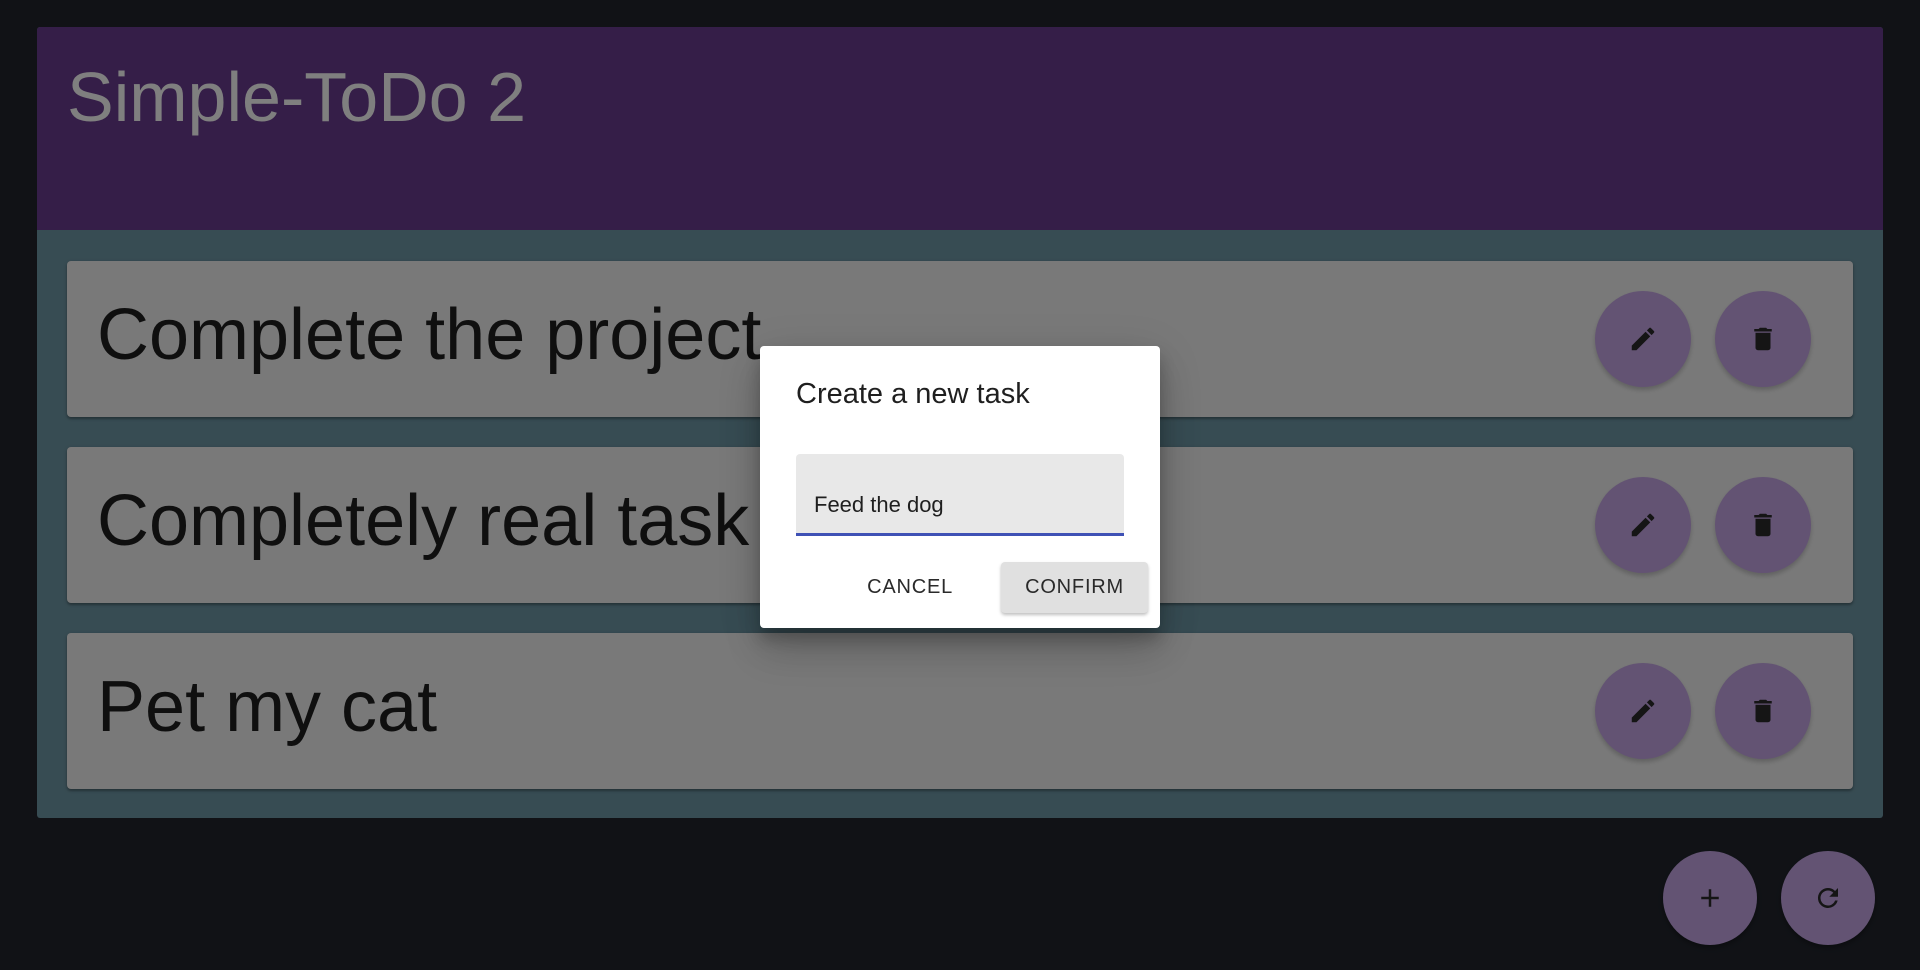  What do you see at coordinates (910, 587) in the screenshot?
I see `cancel-button: CANCEL` at bounding box center [910, 587].